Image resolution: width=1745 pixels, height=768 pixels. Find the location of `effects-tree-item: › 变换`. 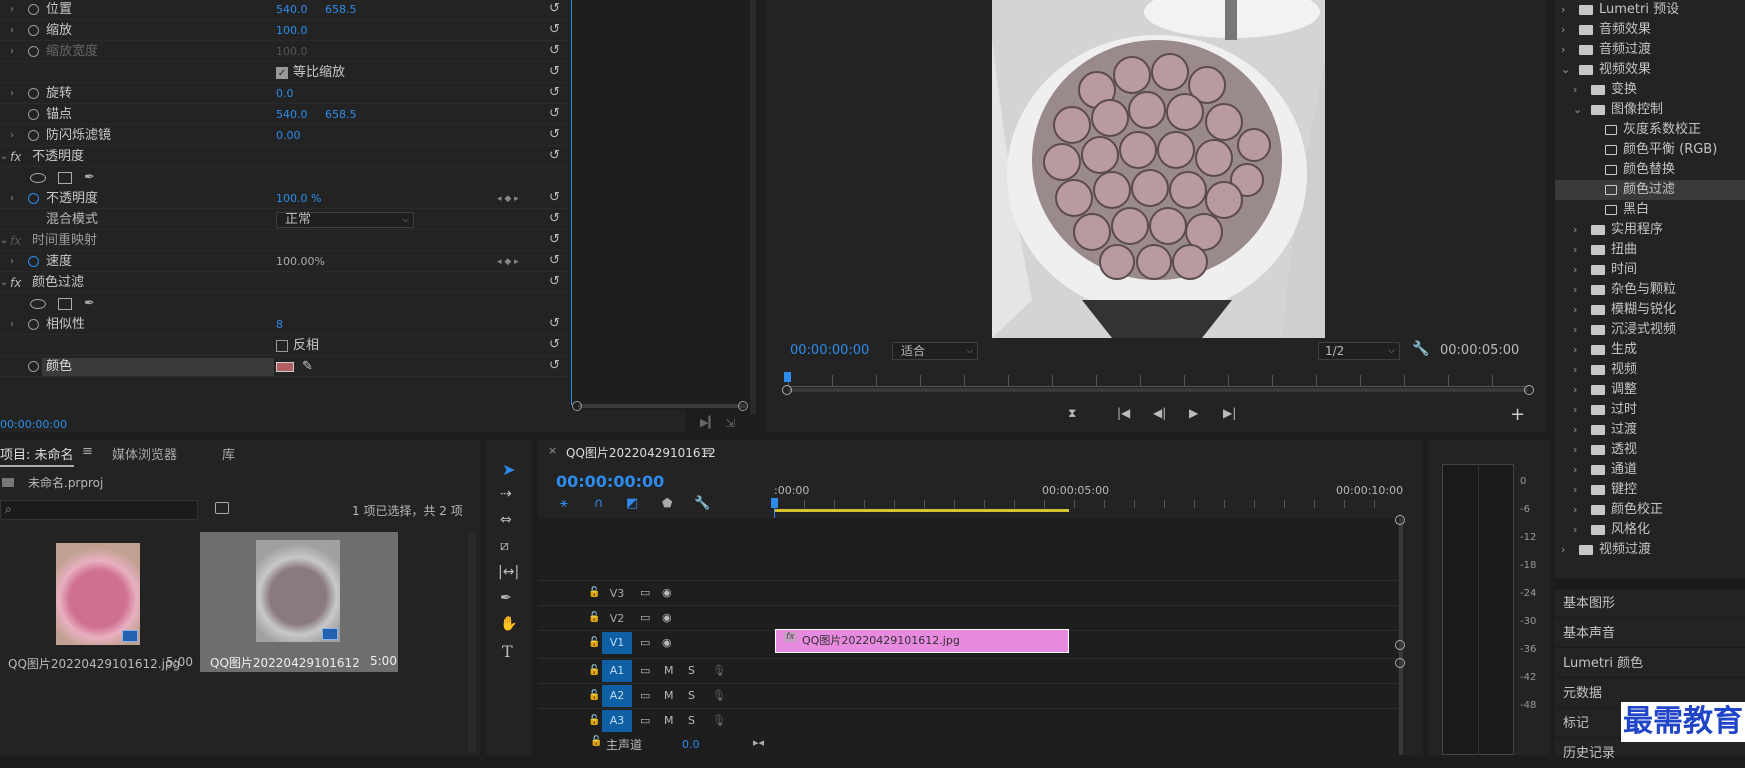

effects-tree-item: › 变换 is located at coordinates (1650, 90).